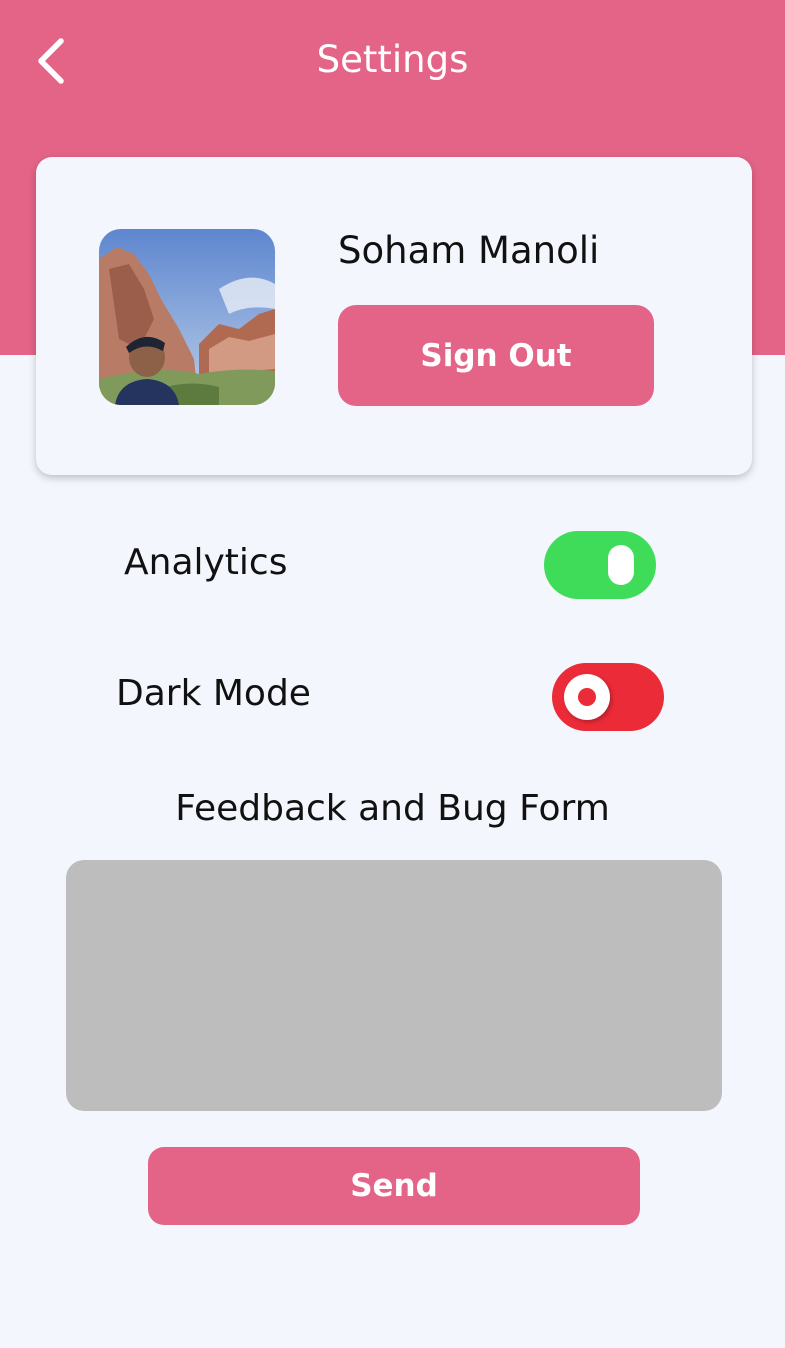 This screenshot has height=1348, width=785. What do you see at coordinates (392, 59) in the screenshot?
I see `page-title: Settings` at bounding box center [392, 59].